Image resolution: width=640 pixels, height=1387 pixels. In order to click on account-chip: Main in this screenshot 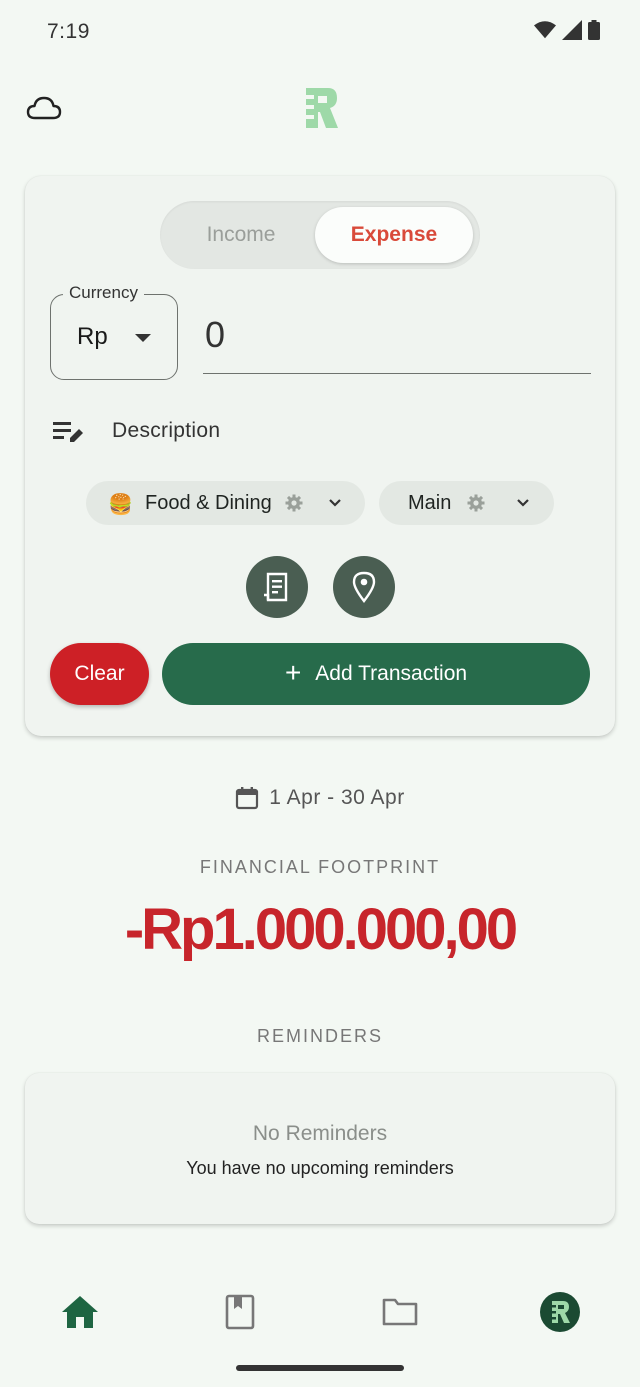, I will do `click(466, 503)`.